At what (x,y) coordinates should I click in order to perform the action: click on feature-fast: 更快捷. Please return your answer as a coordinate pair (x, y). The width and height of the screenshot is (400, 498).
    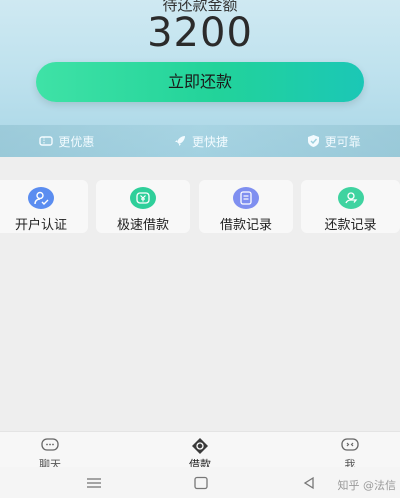
    Looking at the image, I should click on (200, 141).